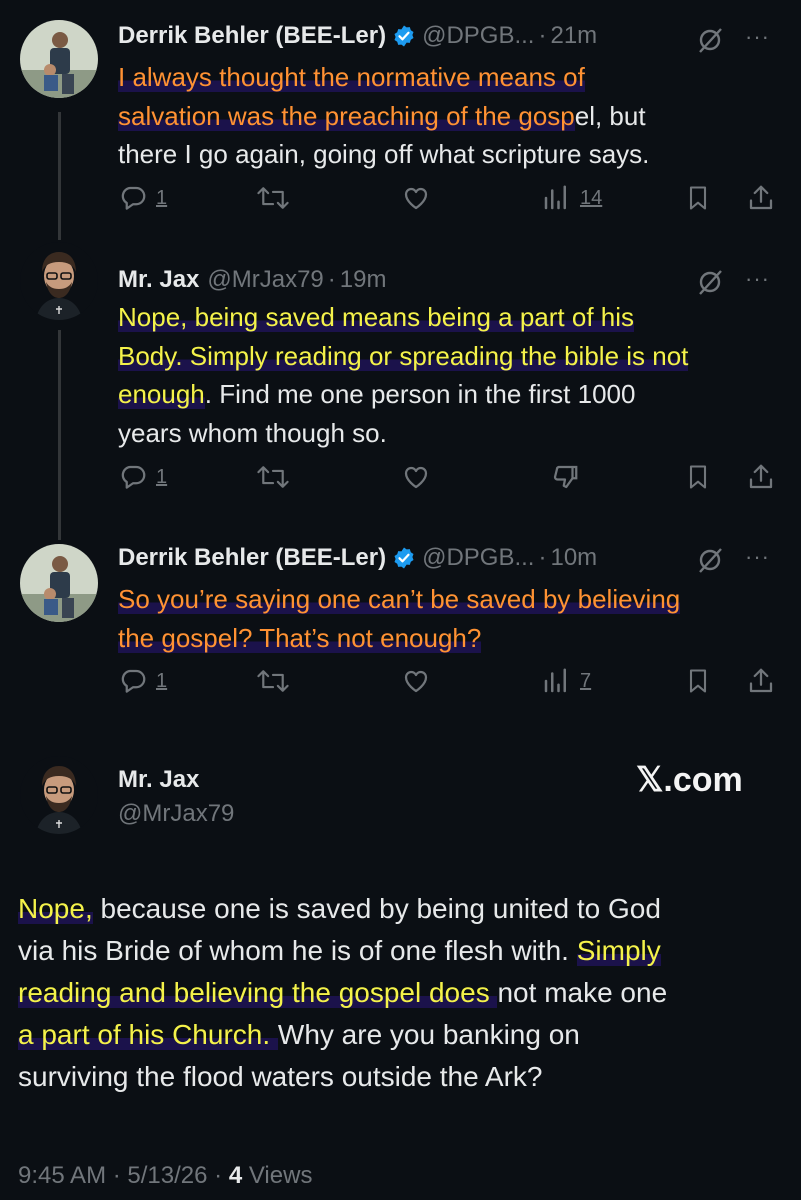  I want to click on x-logo: 𝕏.com, so click(689, 780).